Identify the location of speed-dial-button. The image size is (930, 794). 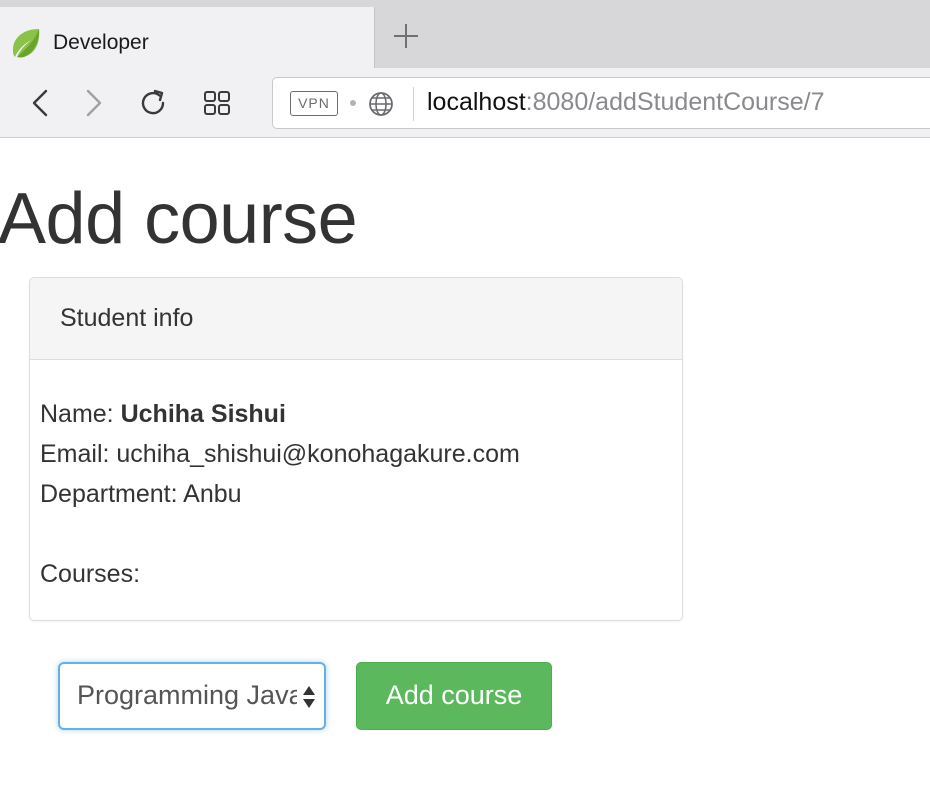
(217, 103).